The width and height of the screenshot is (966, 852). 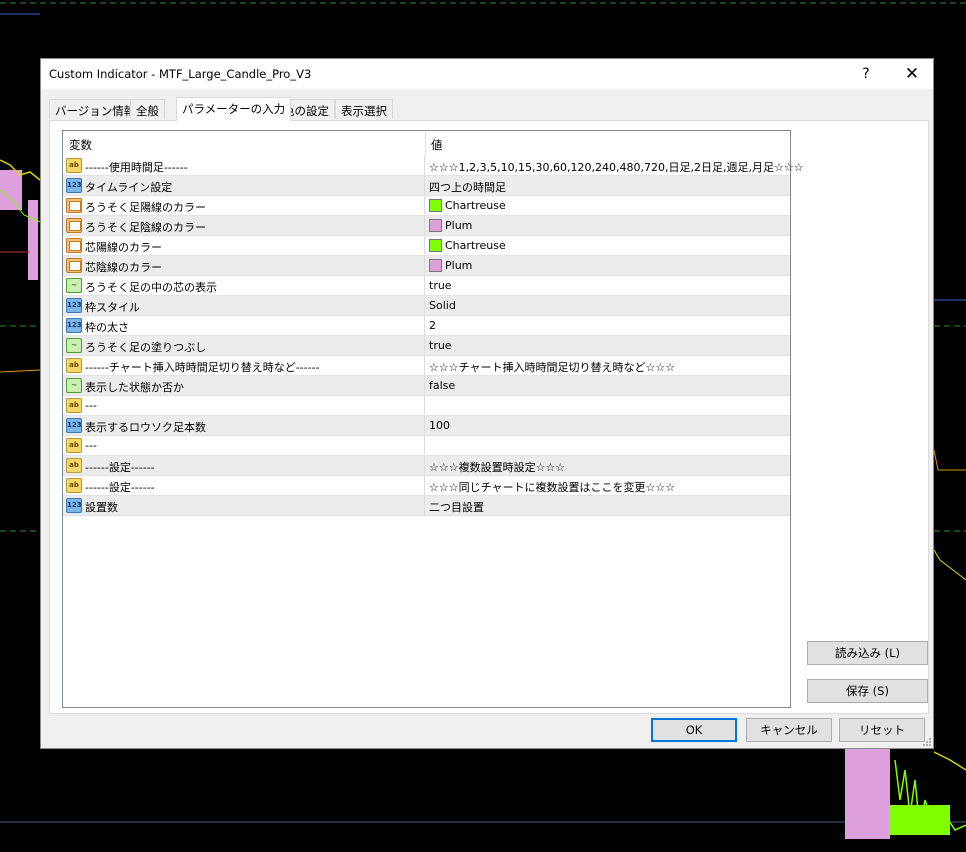 I want to click on parameter-name-cell: 123 設置数, so click(x=244, y=505).